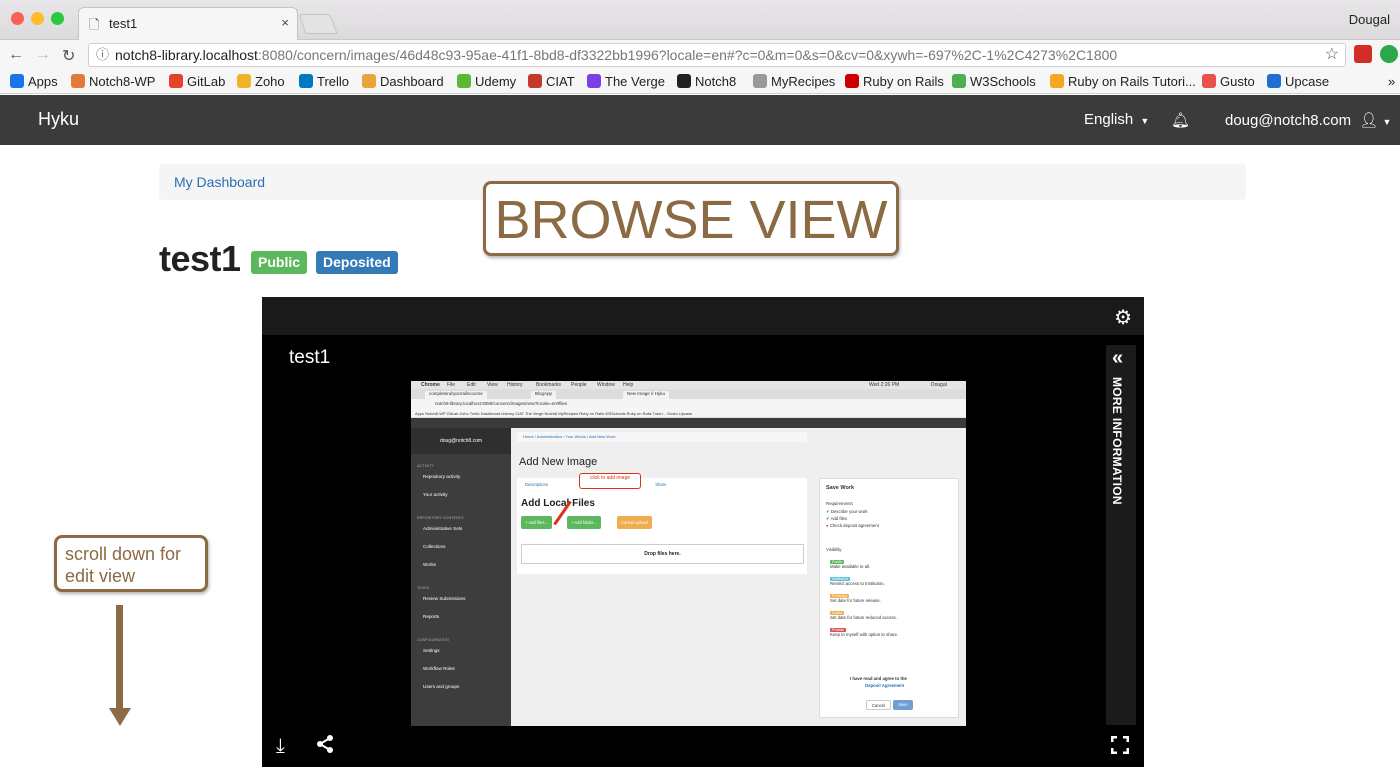  Describe the element at coordinates (430, 385) in the screenshot. I see `embedded-menu-item: Chrome` at that location.